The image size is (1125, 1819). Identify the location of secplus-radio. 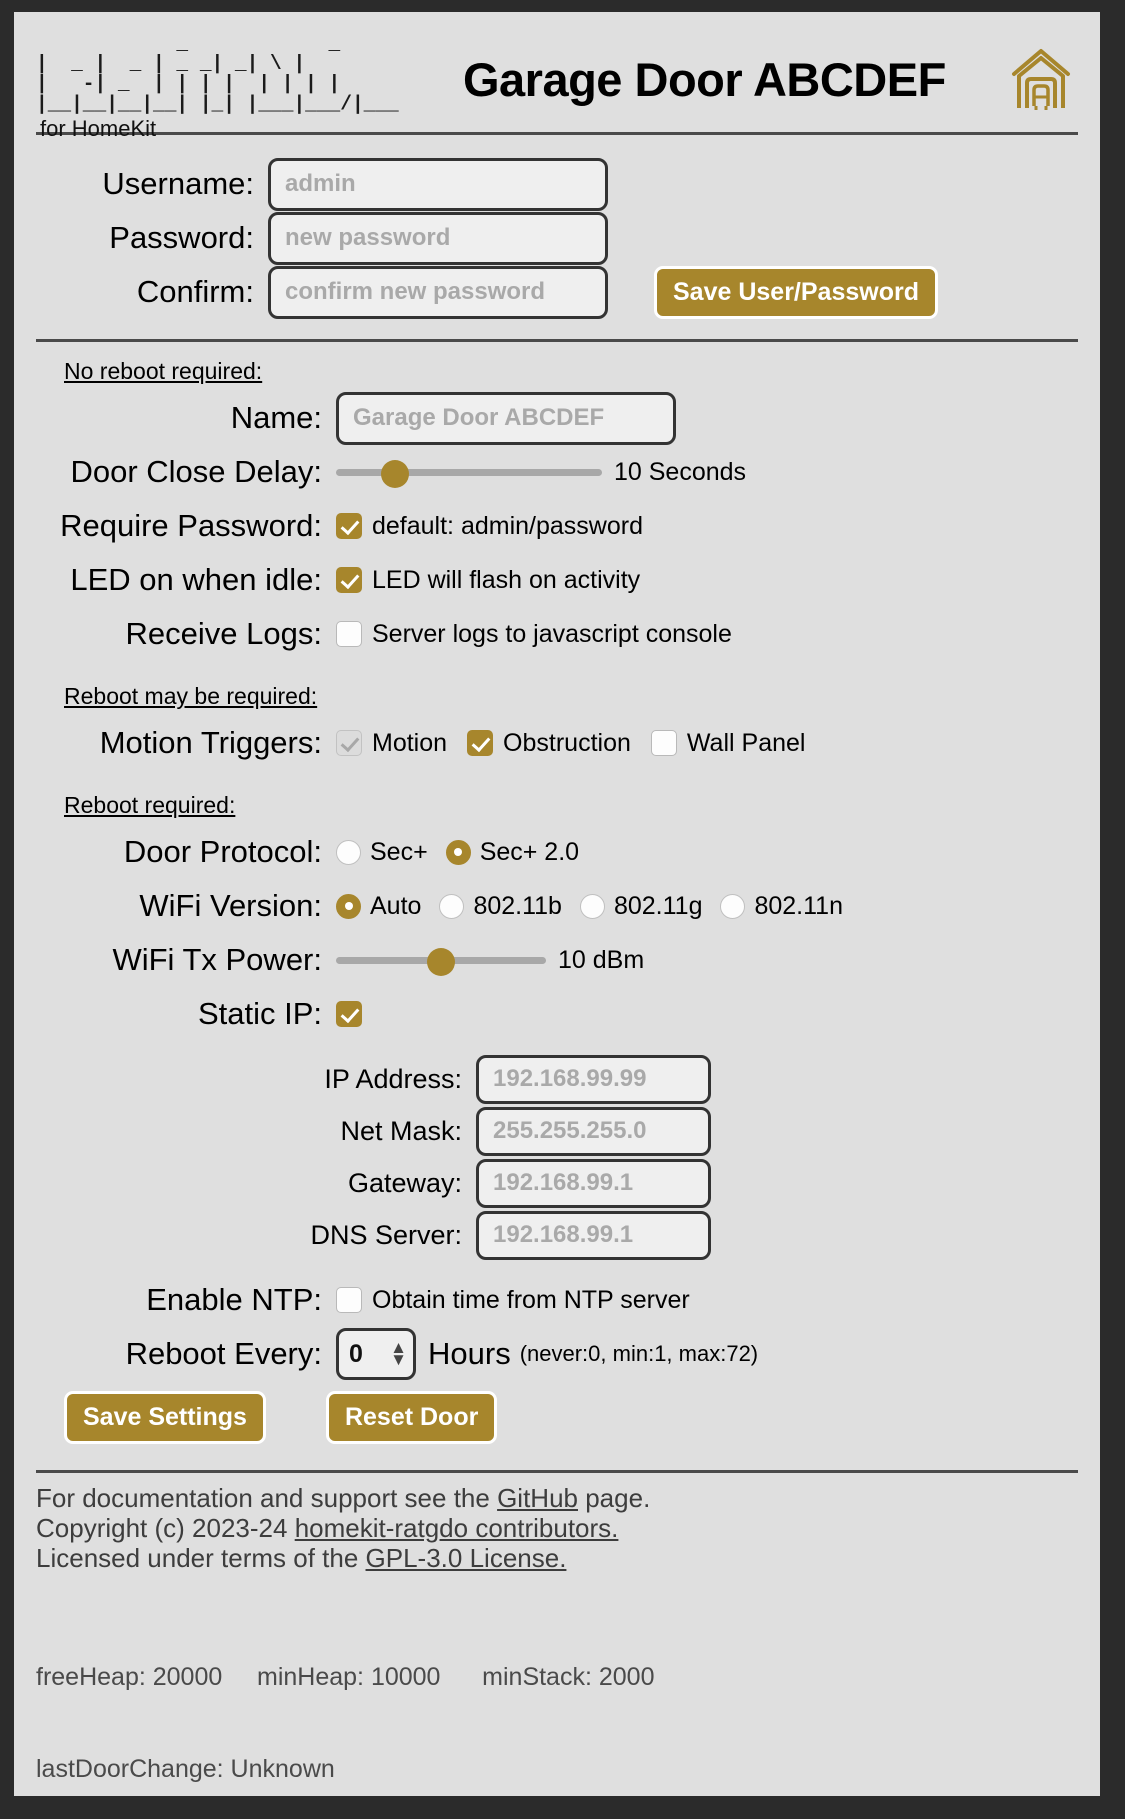
(348, 852).